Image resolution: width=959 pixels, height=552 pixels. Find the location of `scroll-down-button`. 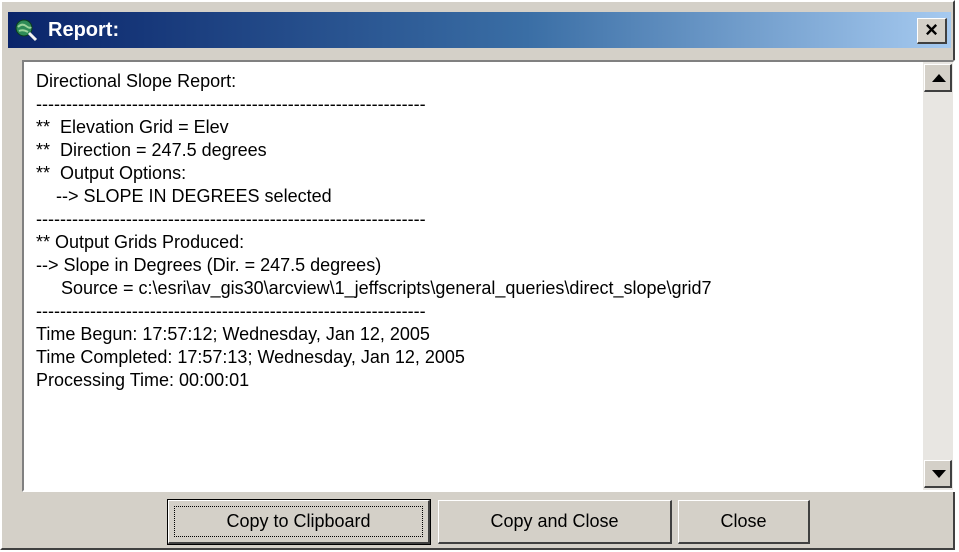

scroll-down-button is located at coordinates (938, 474).